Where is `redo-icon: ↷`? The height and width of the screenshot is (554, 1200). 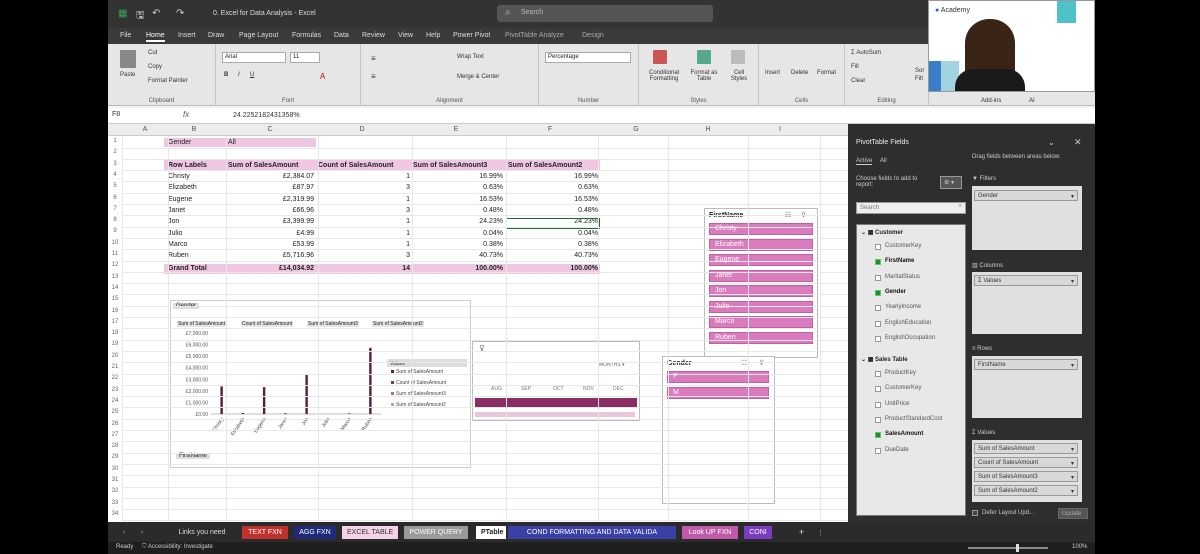 redo-icon: ↷ is located at coordinates (180, 13).